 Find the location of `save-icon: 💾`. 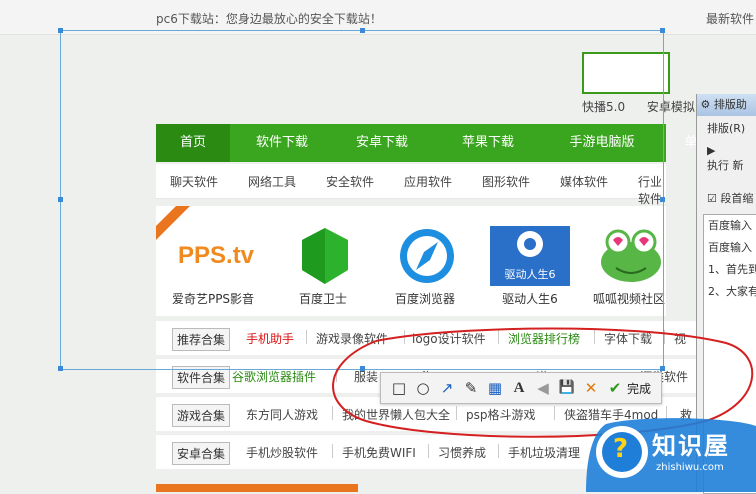

save-icon: 💾 is located at coordinates (567, 388).